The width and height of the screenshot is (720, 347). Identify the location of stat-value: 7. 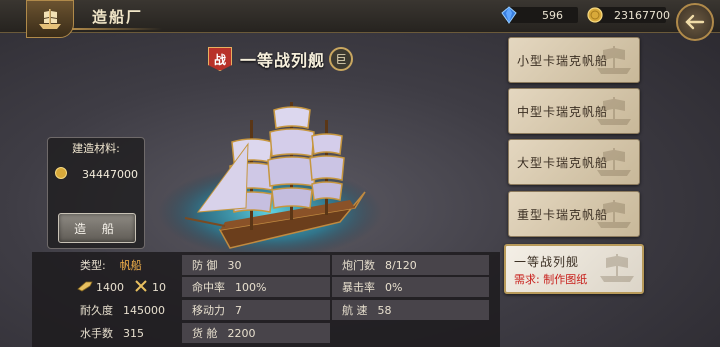
(238, 310).